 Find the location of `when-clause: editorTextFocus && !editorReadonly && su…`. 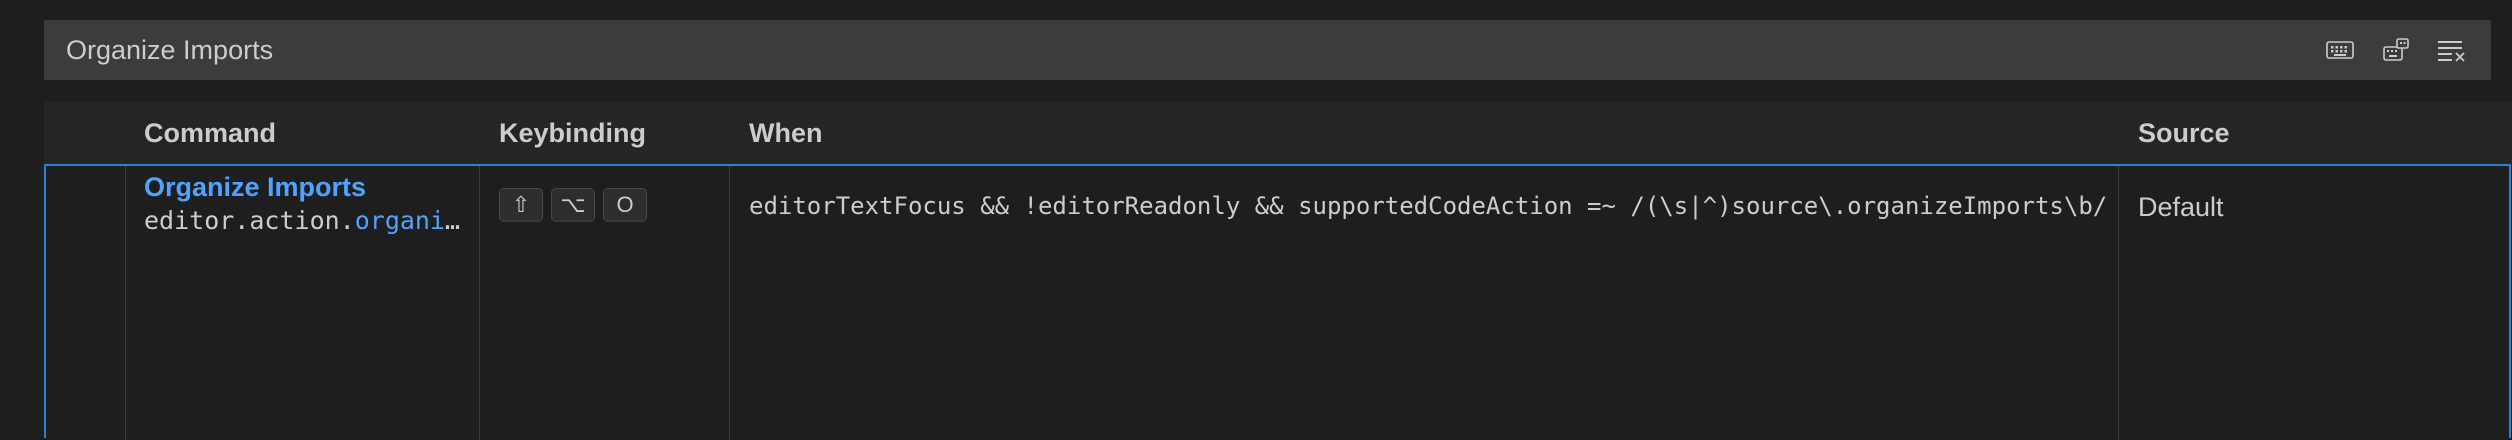

when-clause: editorTextFocus && !editorReadonly && su… is located at coordinates (1428, 206).